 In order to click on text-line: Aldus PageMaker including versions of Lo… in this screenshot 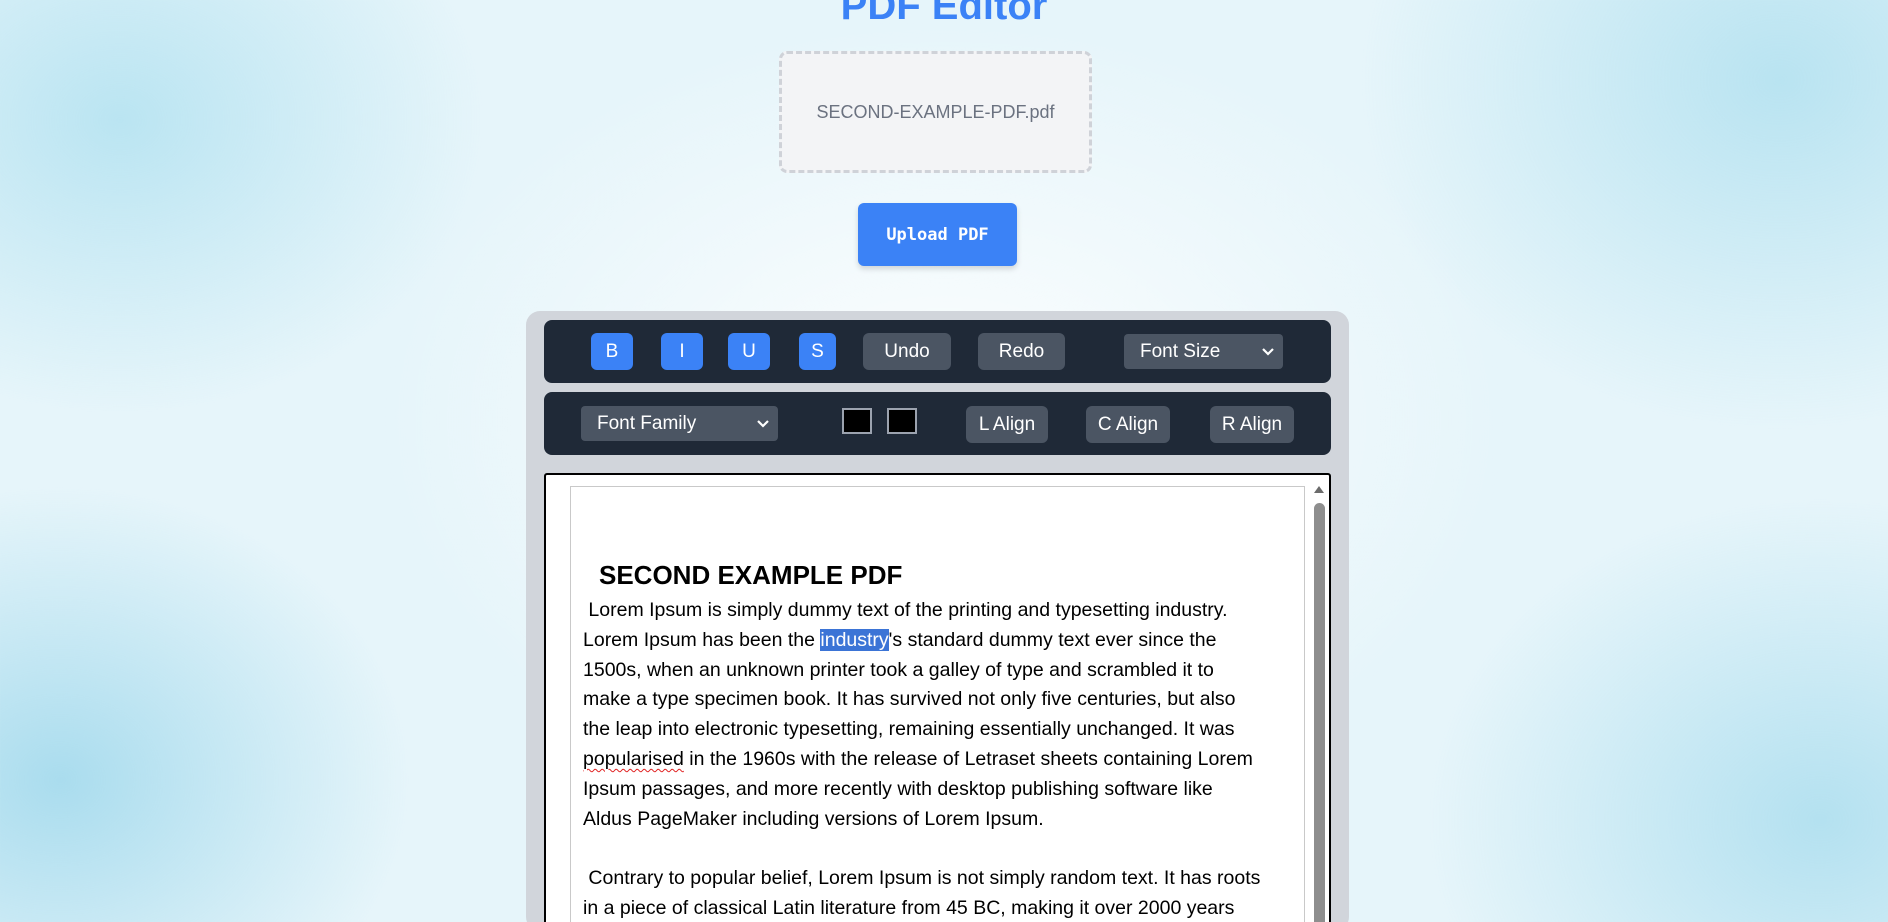, I will do `click(813, 818)`.